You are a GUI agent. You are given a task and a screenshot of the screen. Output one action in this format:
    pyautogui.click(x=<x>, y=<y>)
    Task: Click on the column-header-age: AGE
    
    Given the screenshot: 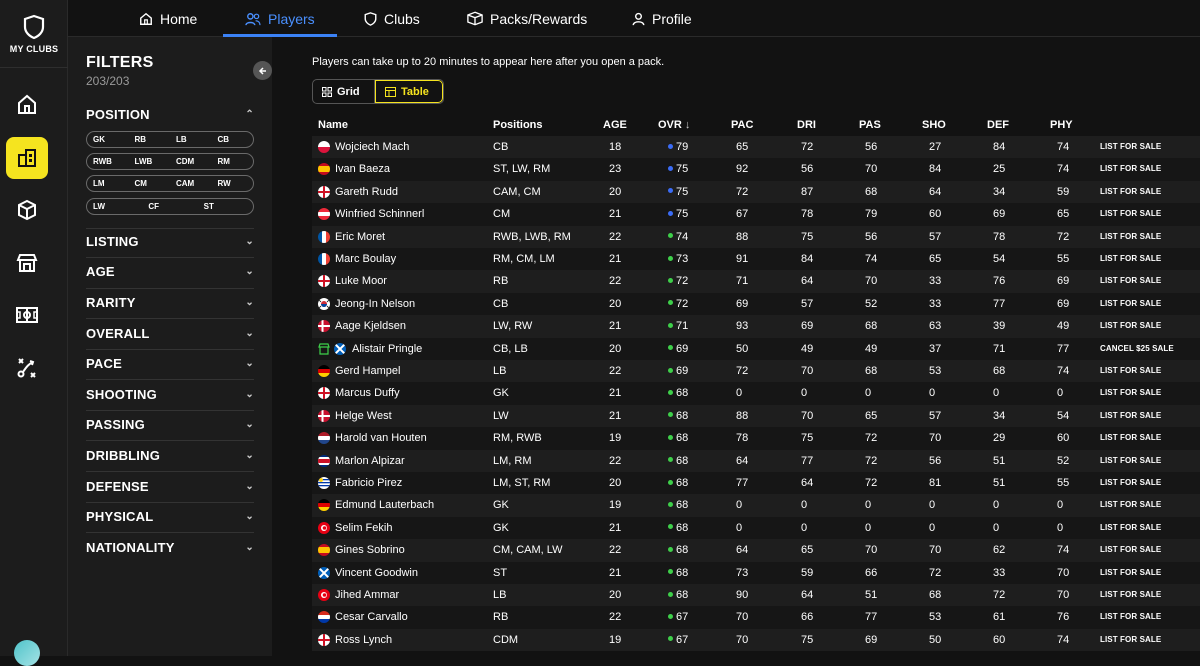 What is the action you would take?
    pyautogui.click(x=615, y=125)
    